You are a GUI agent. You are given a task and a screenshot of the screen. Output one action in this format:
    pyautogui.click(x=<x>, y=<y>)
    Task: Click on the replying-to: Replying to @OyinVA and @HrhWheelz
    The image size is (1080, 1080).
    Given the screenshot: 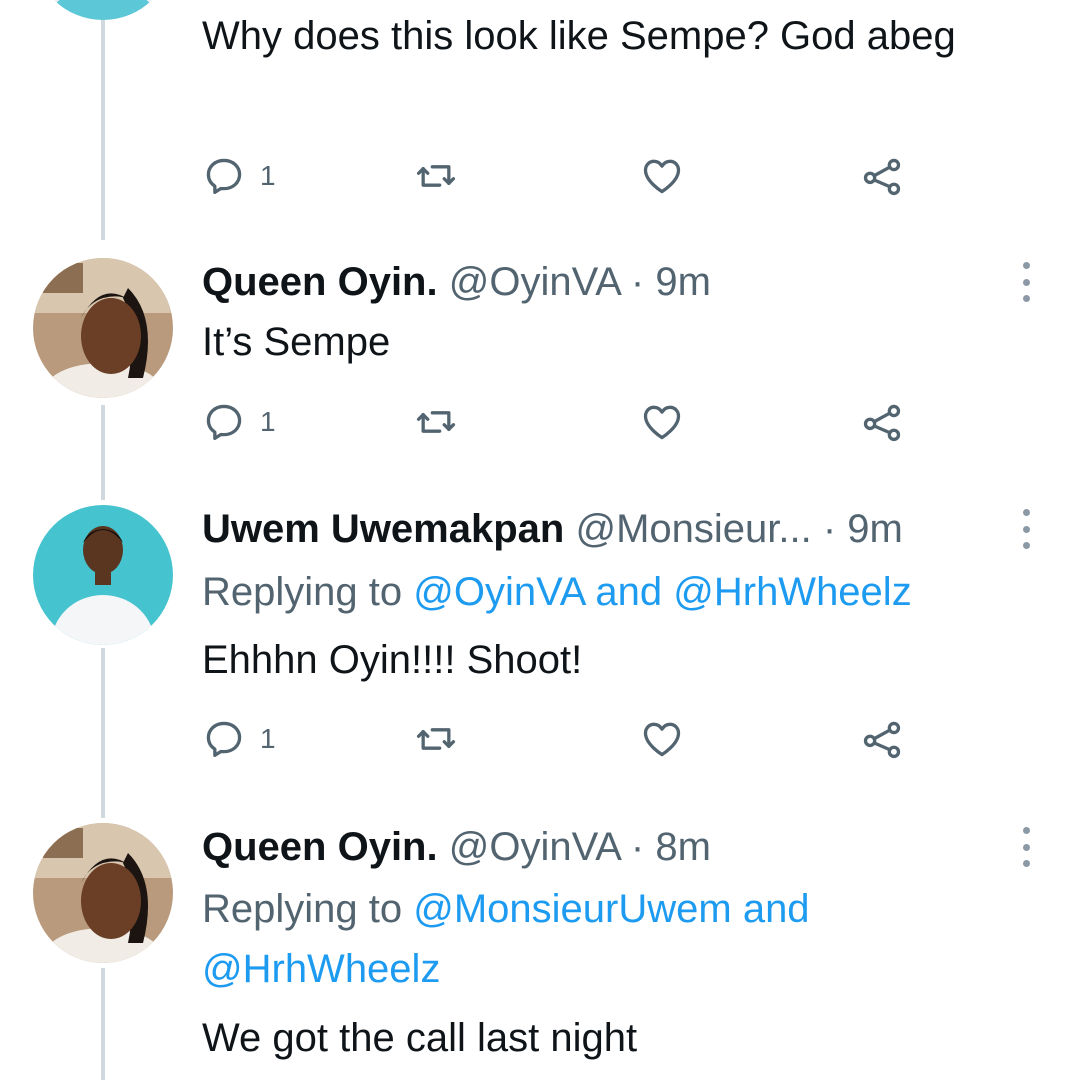 What is the action you would take?
    pyautogui.click(x=612, y=592)
    